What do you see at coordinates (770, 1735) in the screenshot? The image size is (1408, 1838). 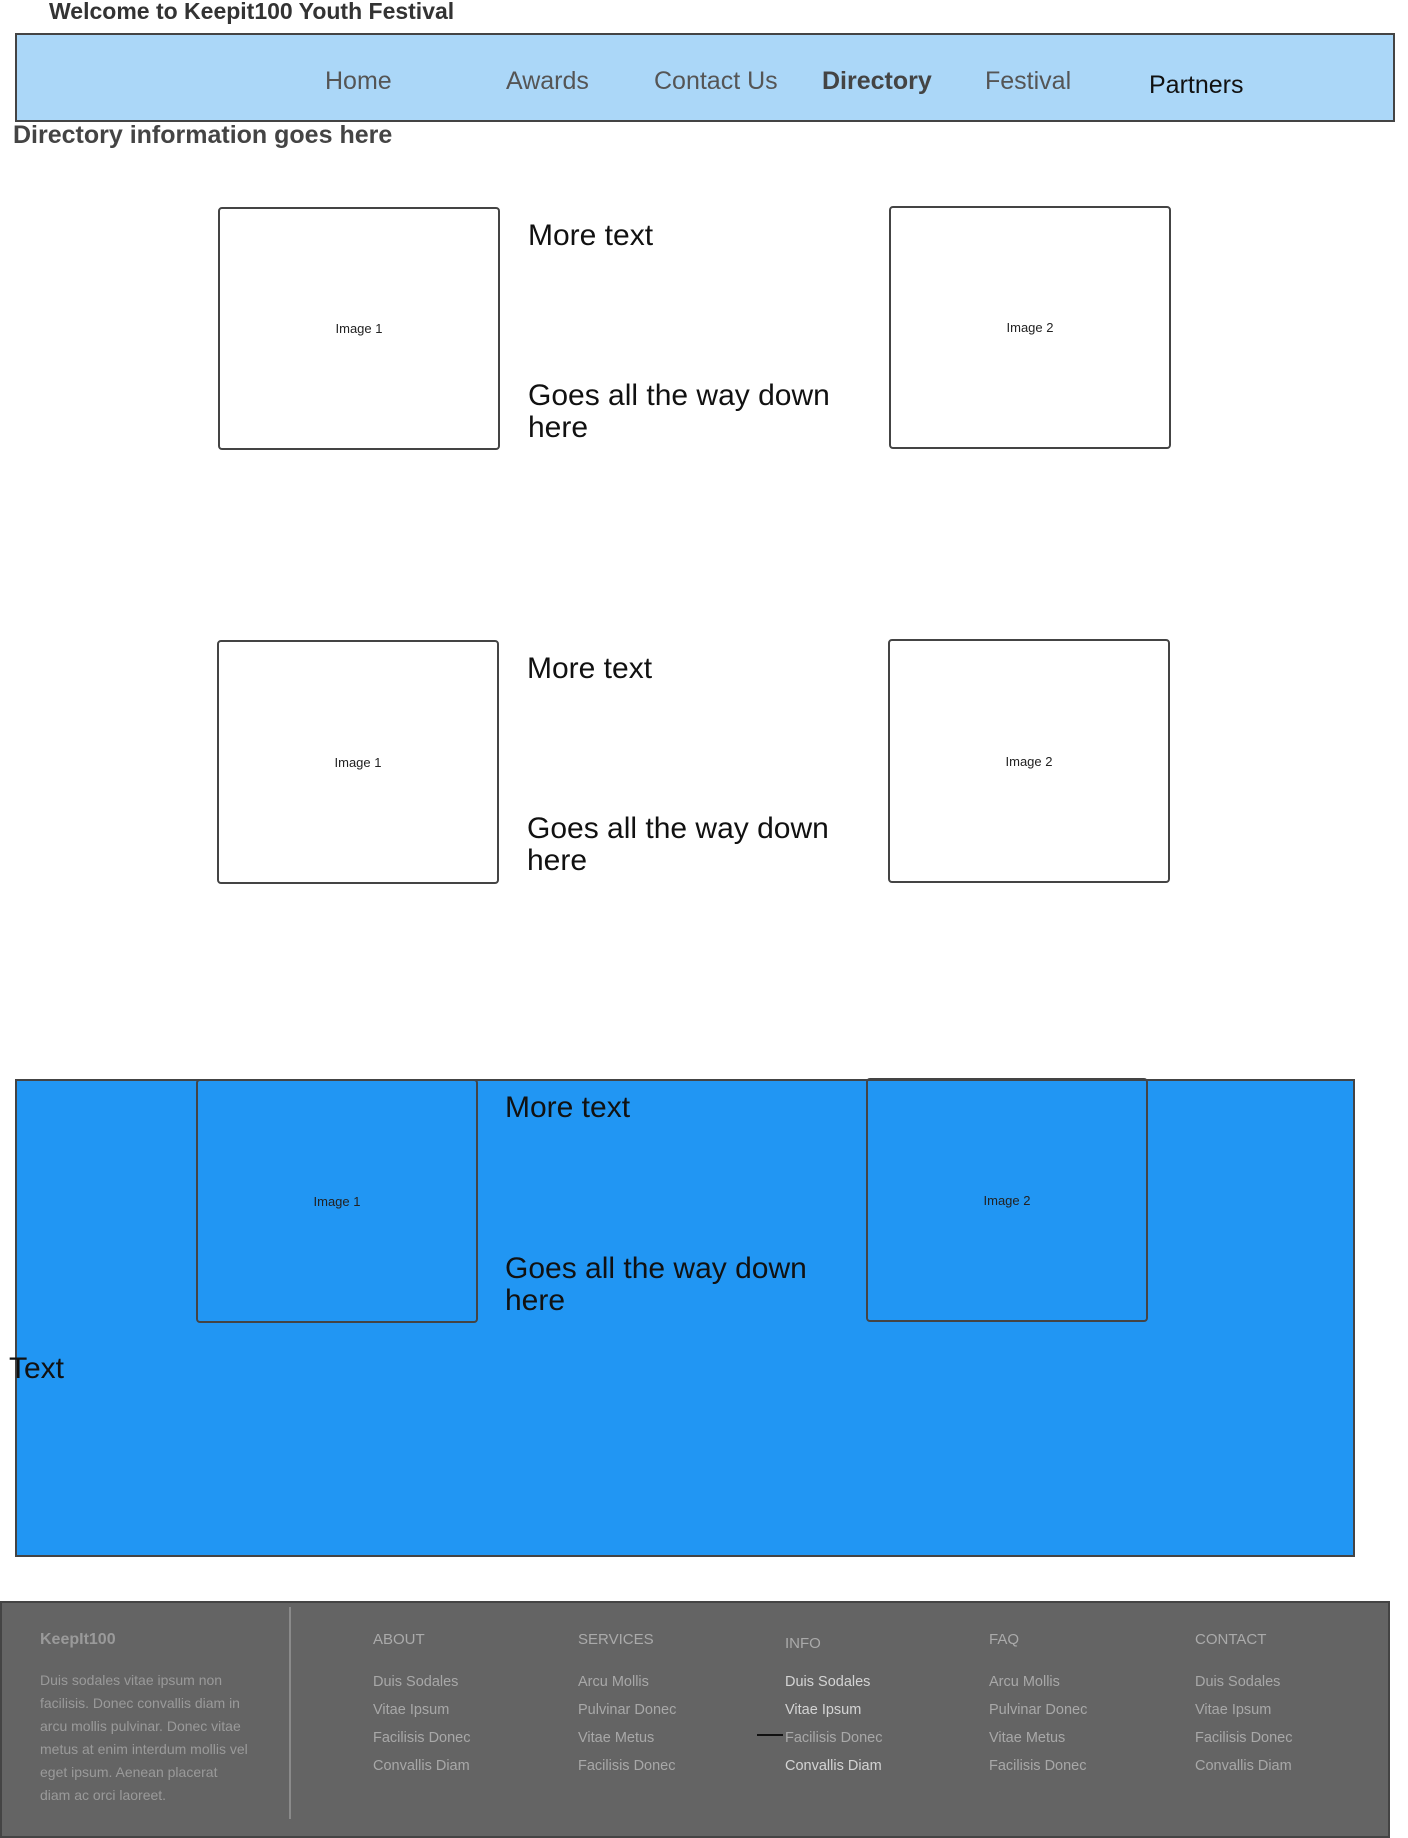 I see `footer-dash-marker` at bounding box center [770, 1735].